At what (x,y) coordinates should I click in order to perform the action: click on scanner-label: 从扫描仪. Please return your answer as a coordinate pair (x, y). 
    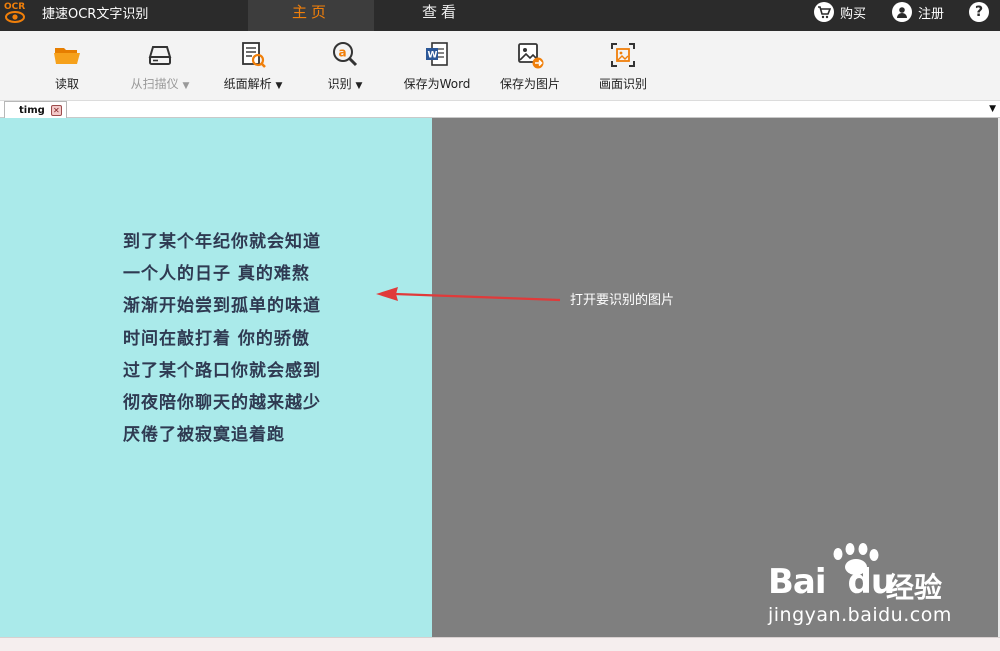
    Looking at the image, I should click on (154, 84).